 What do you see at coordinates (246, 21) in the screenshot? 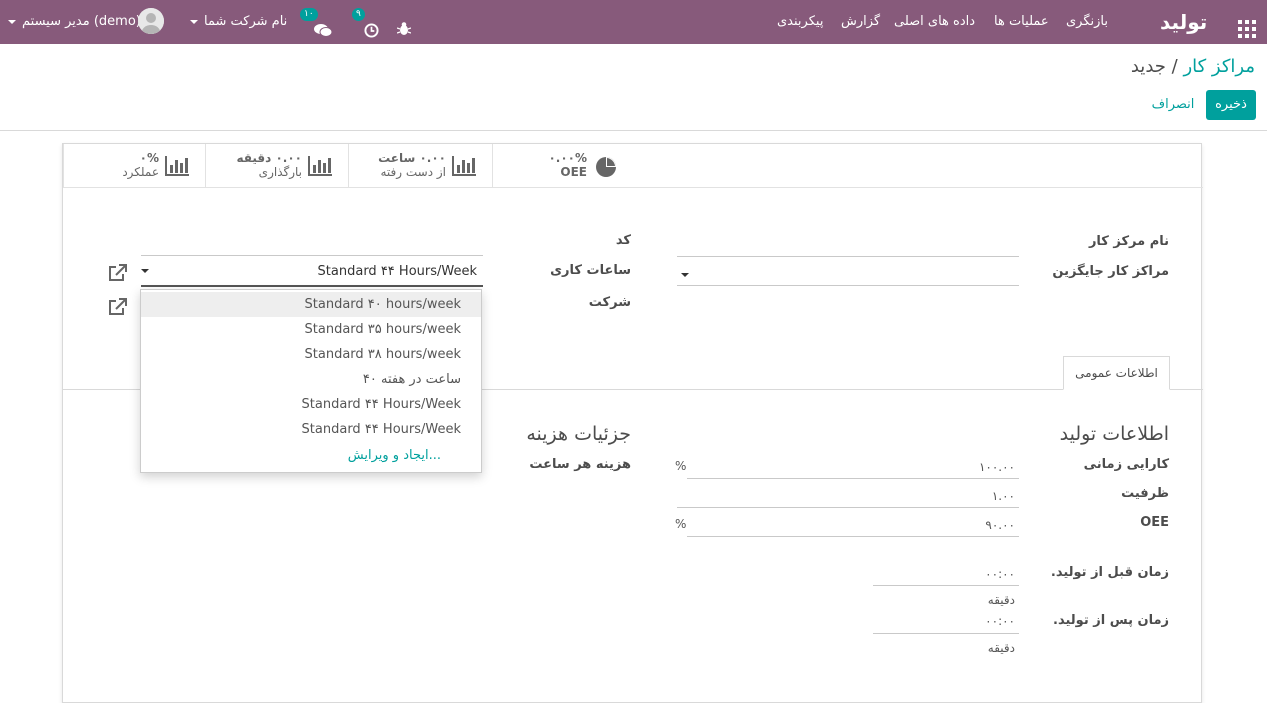
I see `company-name: نام شرکت شما` at bounding box center [246, 21].